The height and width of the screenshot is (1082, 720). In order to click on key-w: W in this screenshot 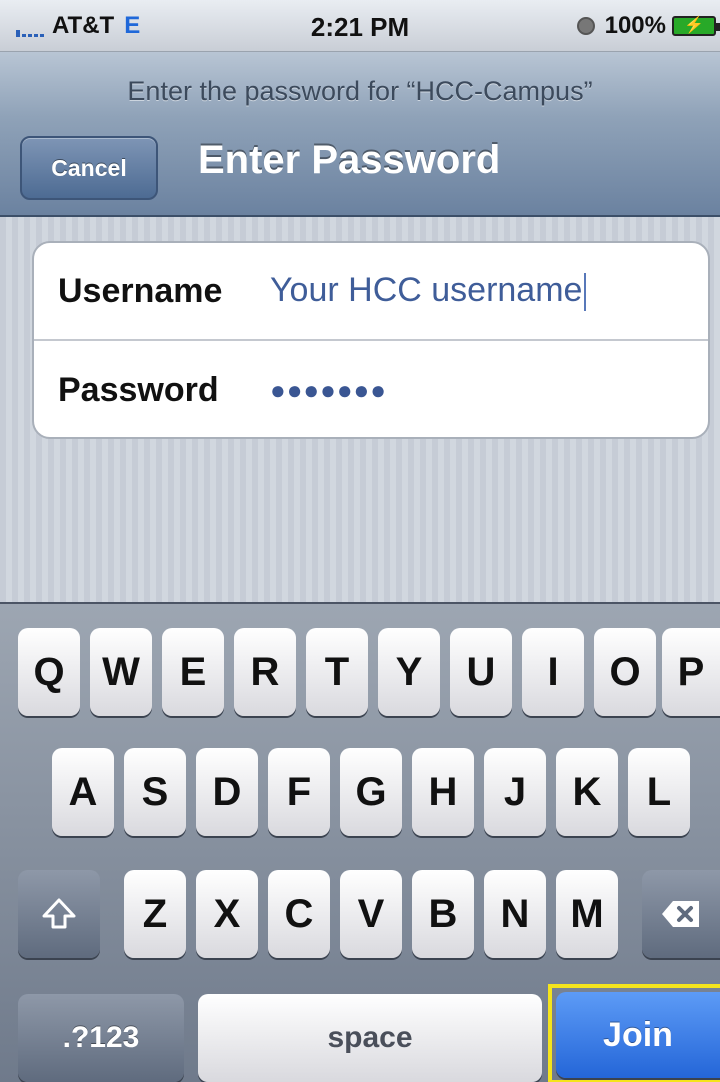, I will do `click(121, 672)`.